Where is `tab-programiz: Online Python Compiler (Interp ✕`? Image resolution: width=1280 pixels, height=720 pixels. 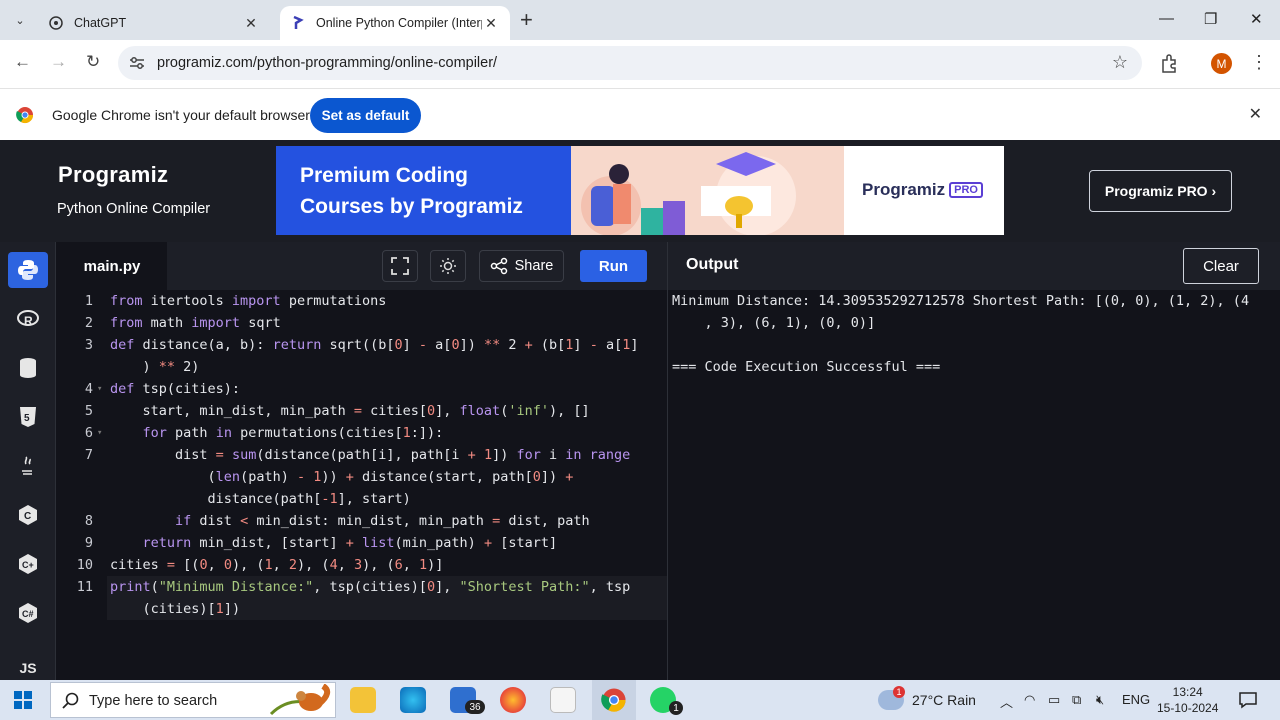
tab-programiz: Online Python Compiler (Interp ✕ is located at coordinates (395, 23).